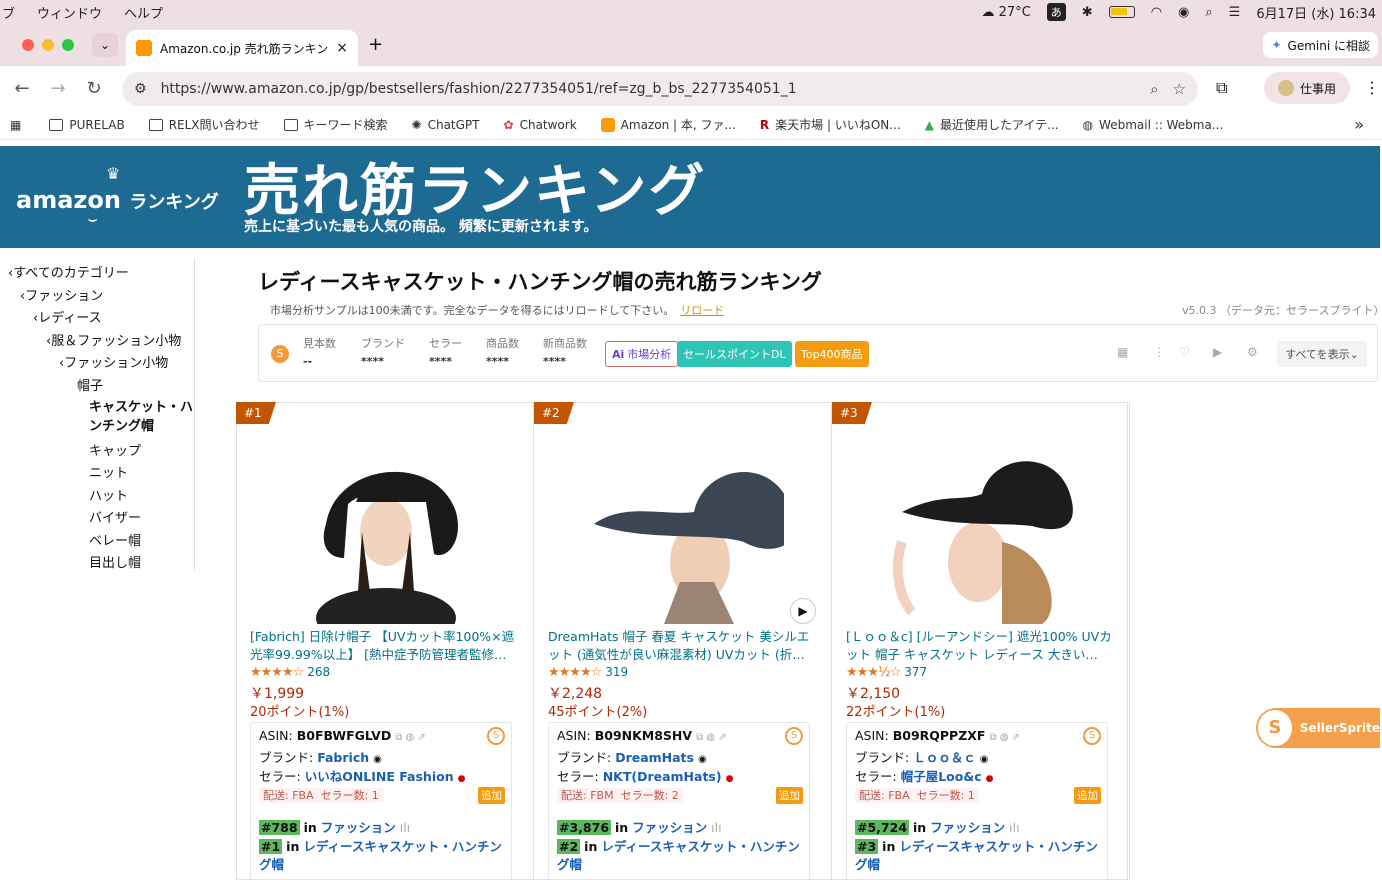 Image resolution: width=1382 pixels, height=880 pixels. I want to click on more-options-icon: ⋮, so click(1159, 352).